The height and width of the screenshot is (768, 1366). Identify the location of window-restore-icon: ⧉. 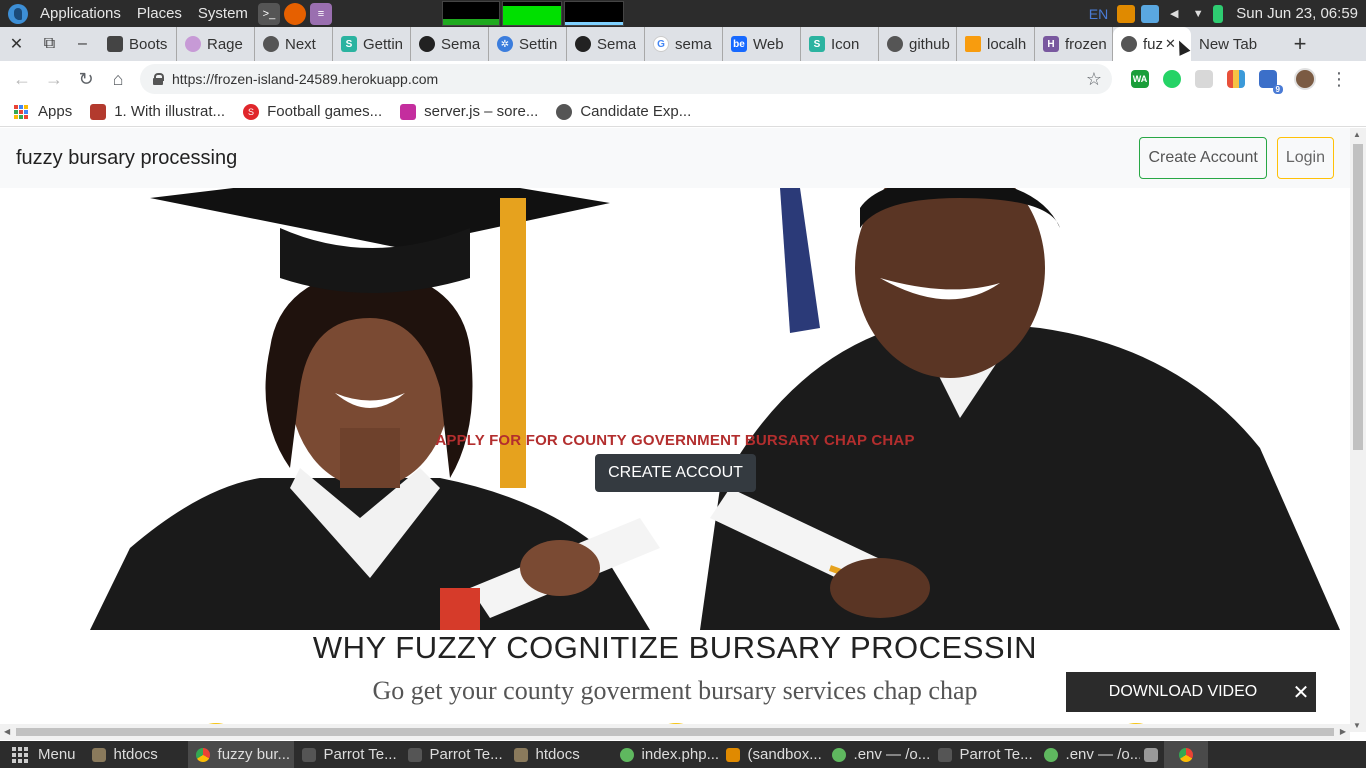
(49, 44).